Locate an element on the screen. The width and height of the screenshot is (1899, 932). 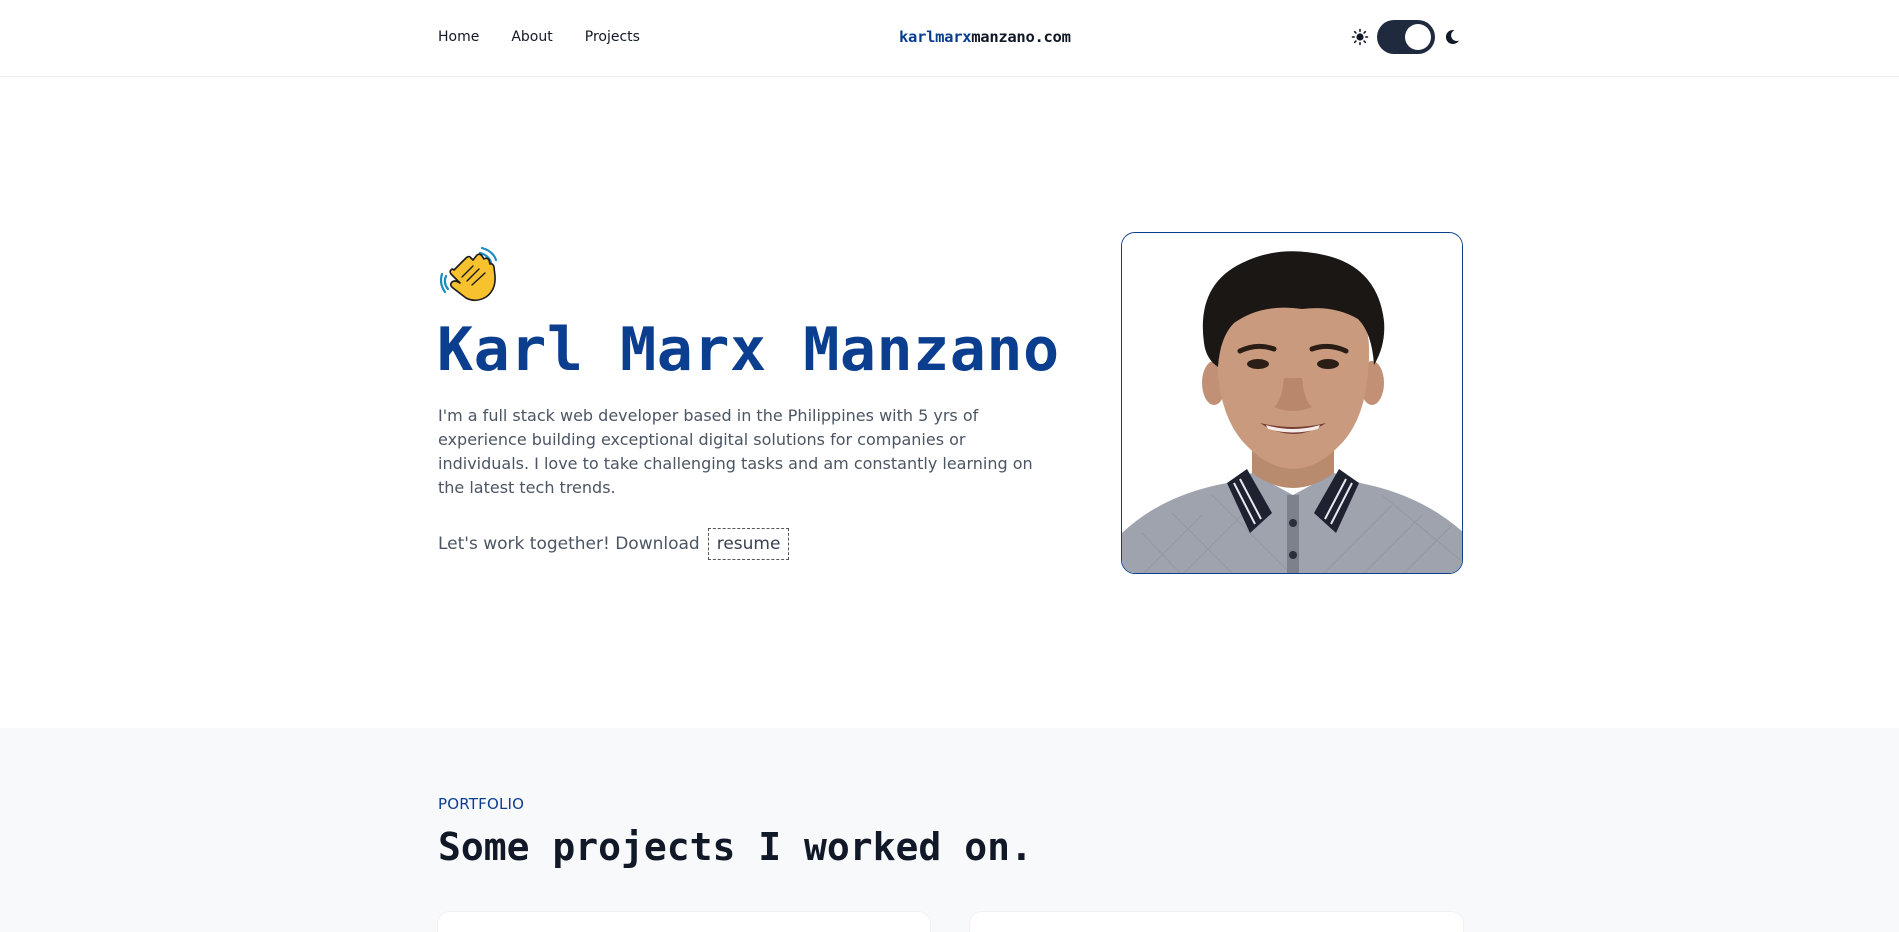
site-logo: karlmarxmanzano.com is located at coordinates (985, 37).